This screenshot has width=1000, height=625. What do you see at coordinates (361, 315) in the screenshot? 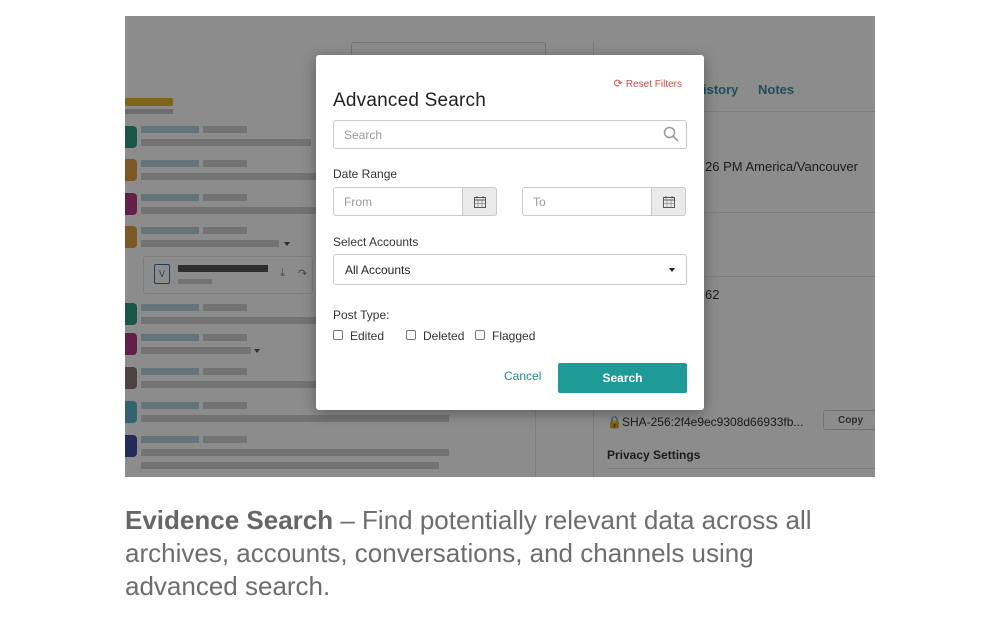
I see `post-type-label: Post Type:` at bounding box center [361, 315].